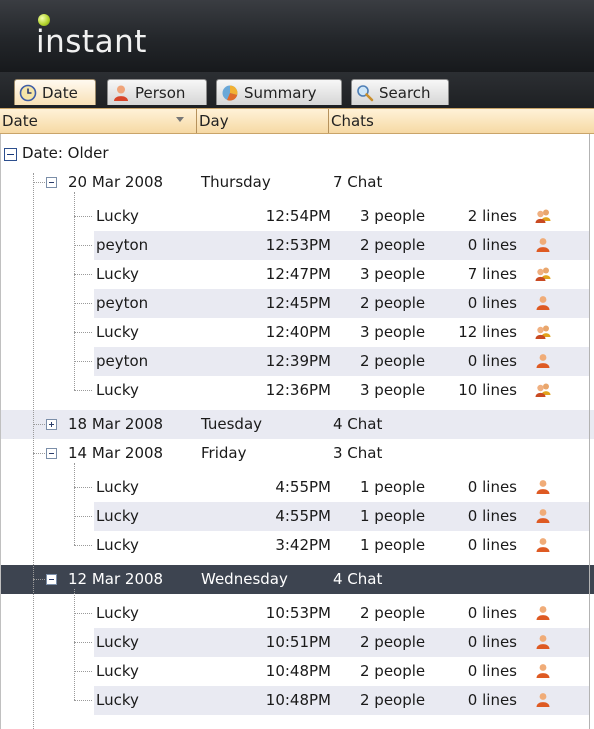  I want to click on app-logo: instant, so click(91, 42).